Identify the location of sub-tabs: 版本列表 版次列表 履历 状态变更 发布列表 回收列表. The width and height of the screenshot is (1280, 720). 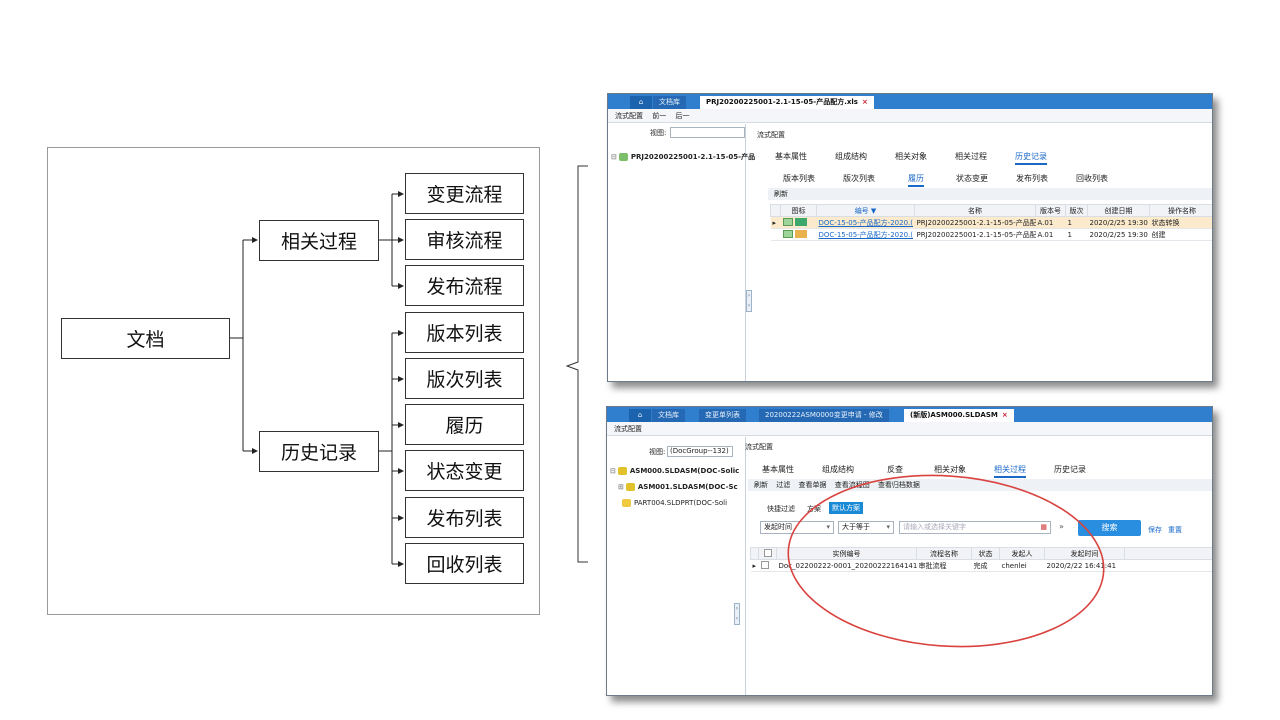
(910, 178).